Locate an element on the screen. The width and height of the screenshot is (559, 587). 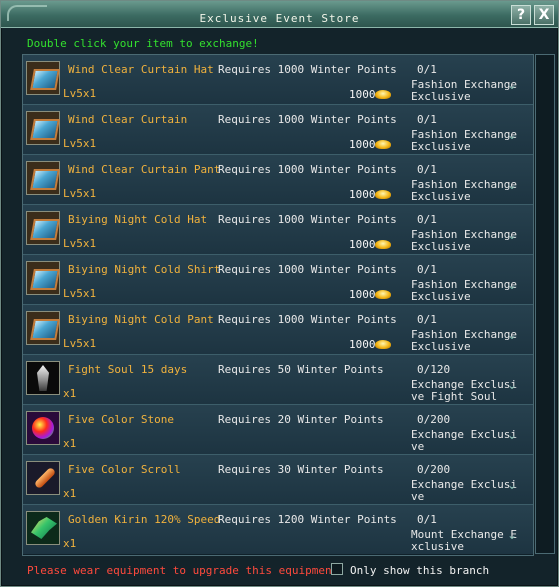
item-requirement: Requires 1200 Winter Points is located at coordinates (307, 519).